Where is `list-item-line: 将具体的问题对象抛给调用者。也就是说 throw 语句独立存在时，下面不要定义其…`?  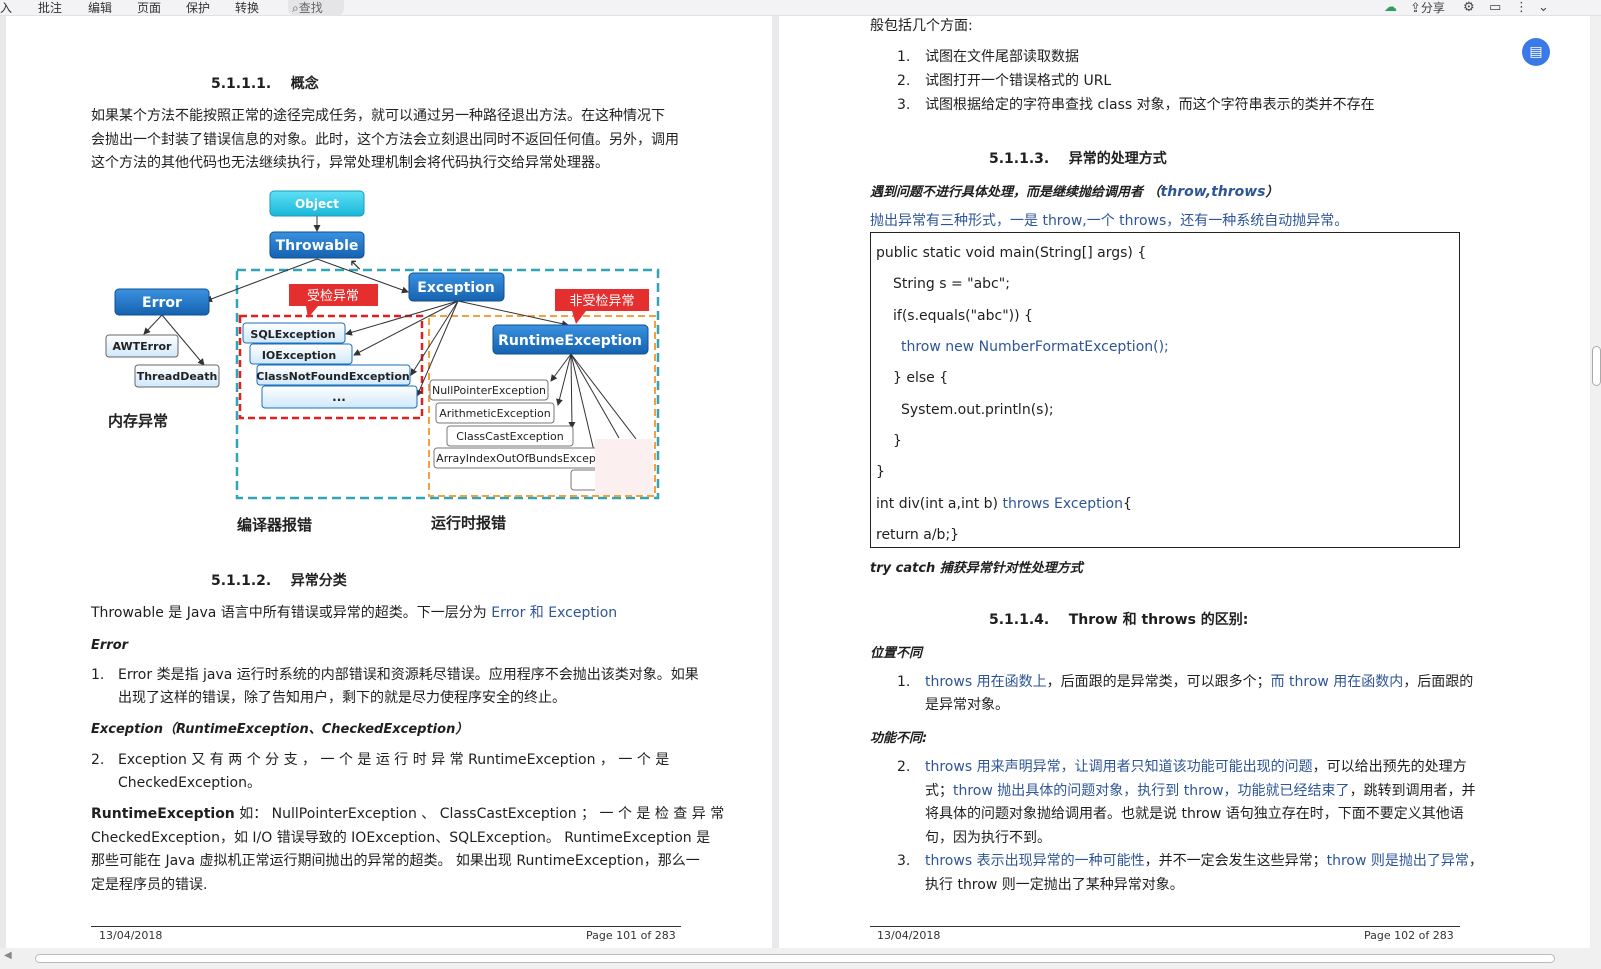 list-item-line: 将具体的问题对象抛给调用者。也就是说 throw 语句独立存在时，下面不要定义其… is located at coordinates (1194, 814).